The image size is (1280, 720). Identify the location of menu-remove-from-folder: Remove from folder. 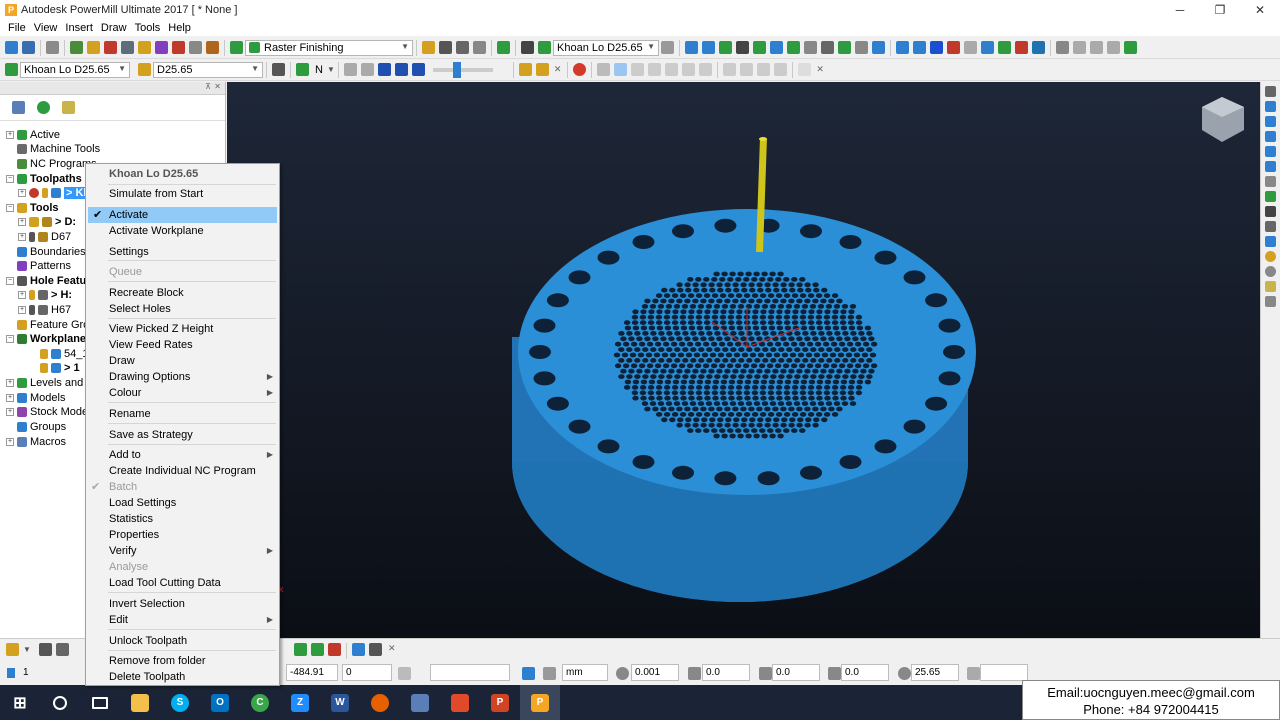
(182, 661).